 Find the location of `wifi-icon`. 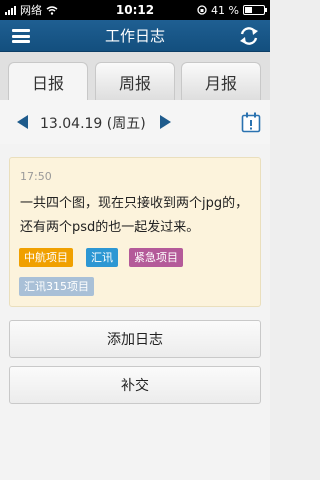

wifi-icon is located at coordinates (52, 10).